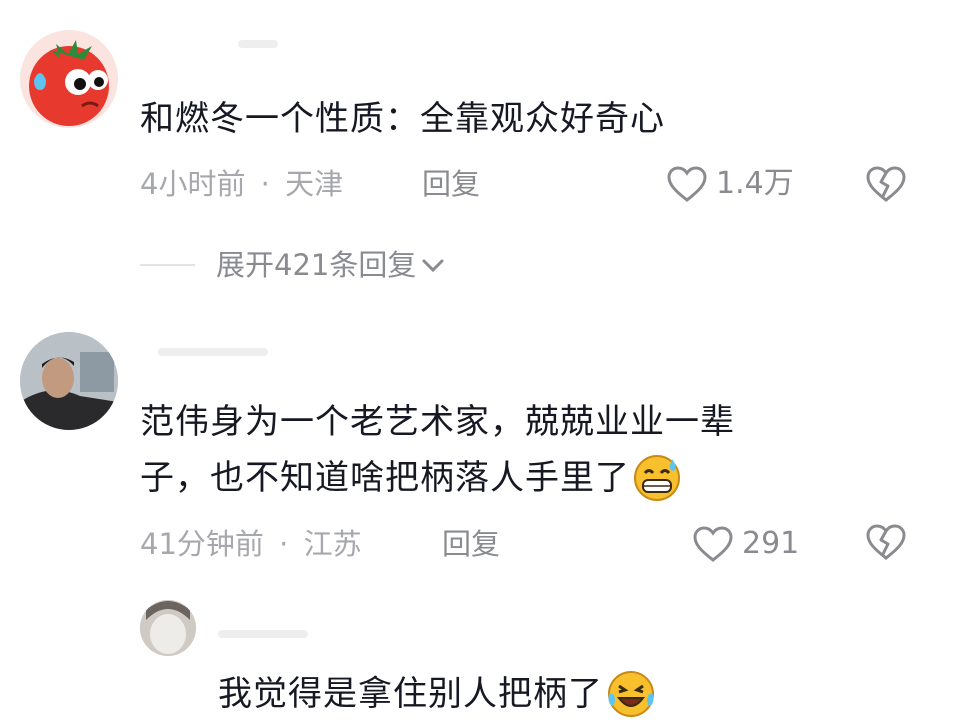 The width and height of the screenshot is (960, 726). What do you see at coordinates (755, 183) in the screenshot?
I see `like-count: 1.4万` at bounding box center [755, 183].